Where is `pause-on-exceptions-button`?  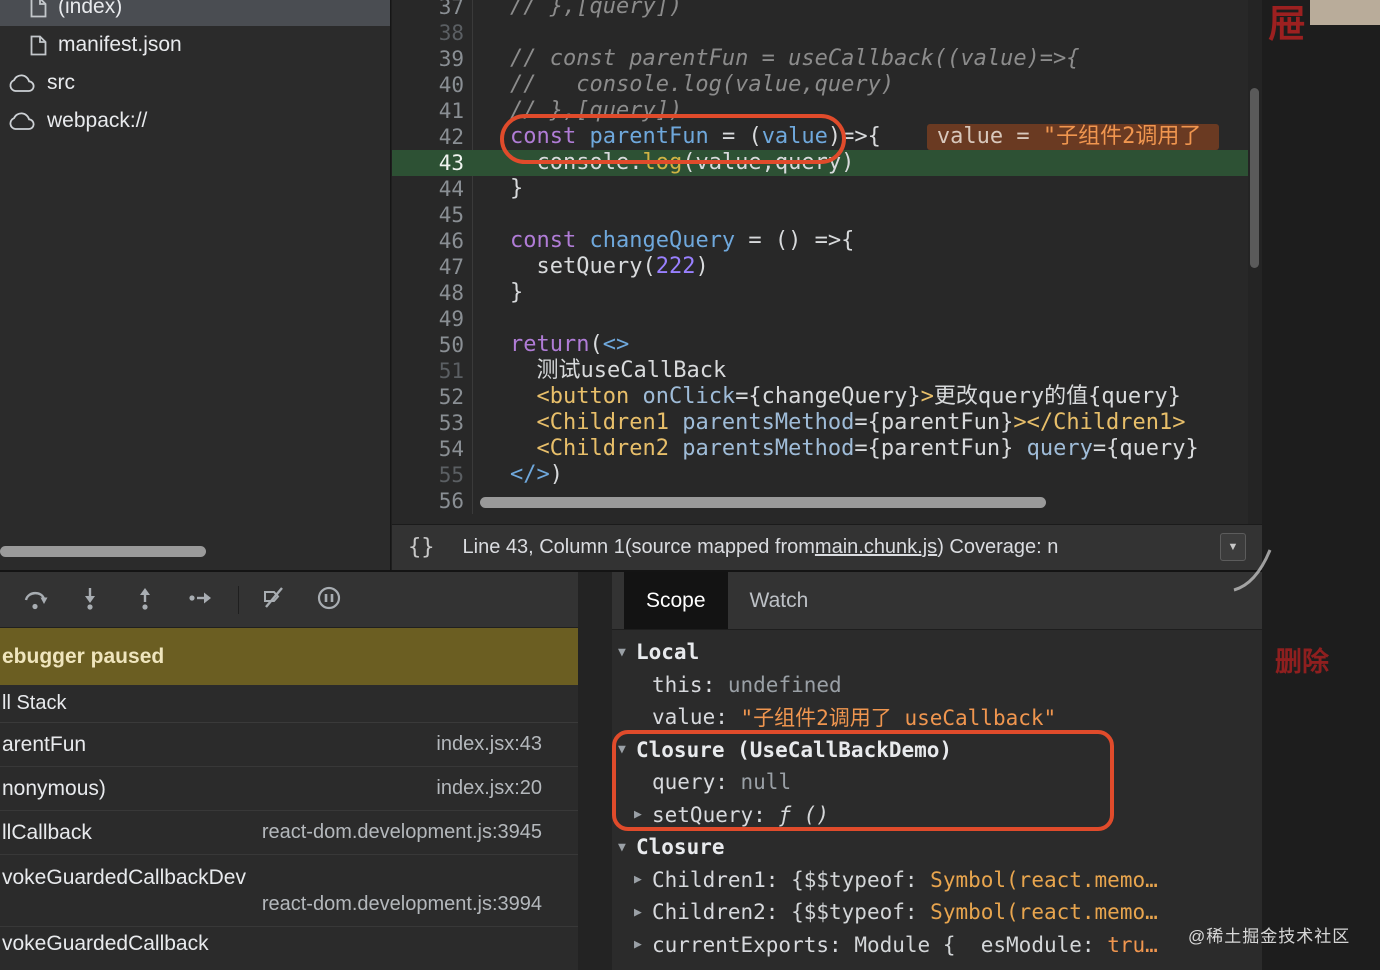 pause-on-exceptions-button is located at coordinates (329, 600).